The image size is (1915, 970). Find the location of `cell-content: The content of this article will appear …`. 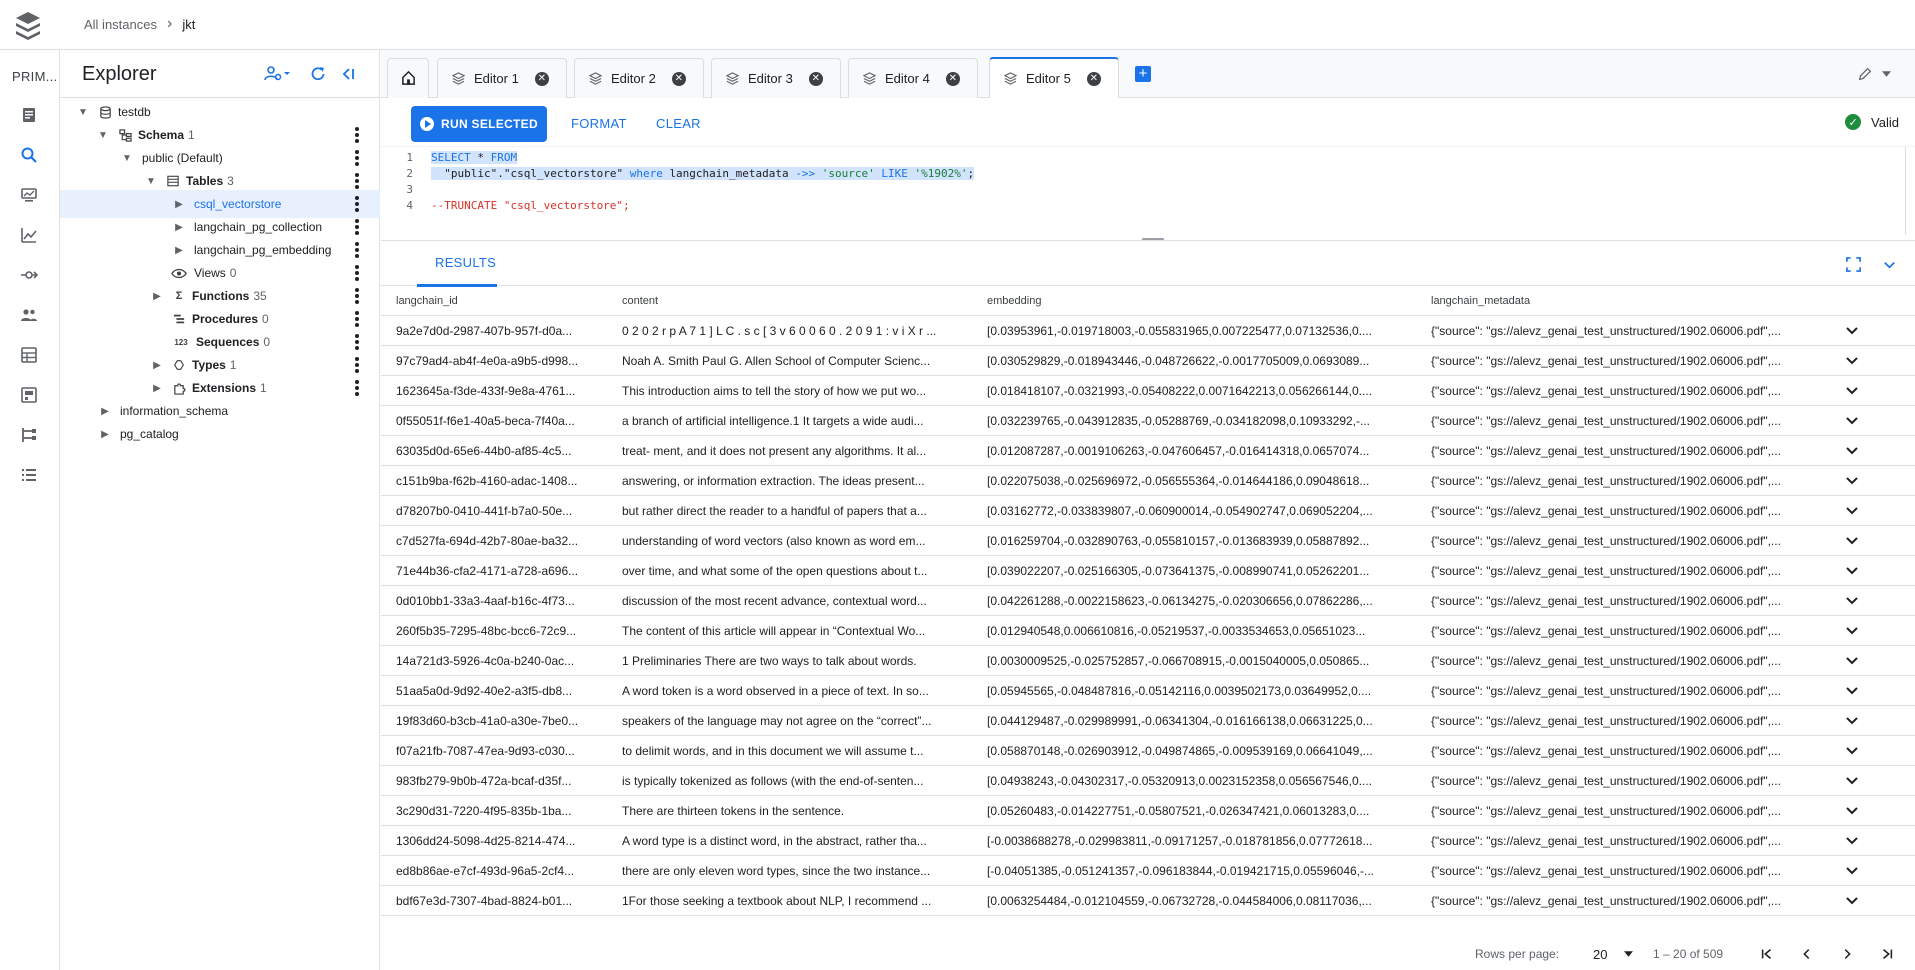

cell-content: The content of this article will appear … is located at coordinates (794, 631).